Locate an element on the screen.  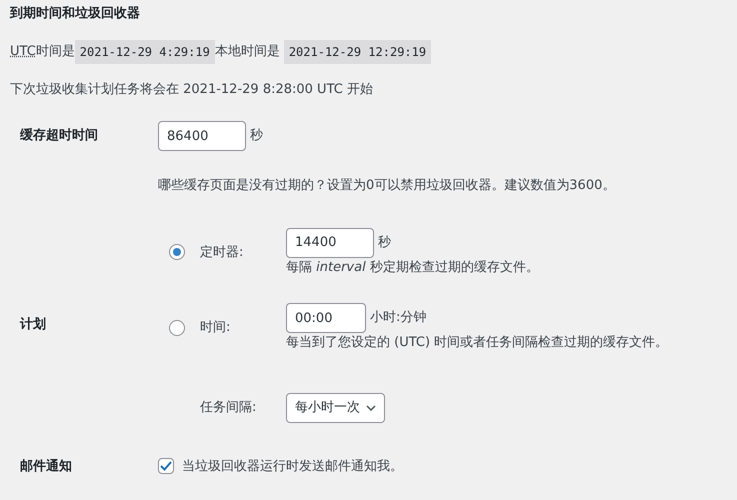
field-label: 邮件通知 is located at coordinates (46, 467).